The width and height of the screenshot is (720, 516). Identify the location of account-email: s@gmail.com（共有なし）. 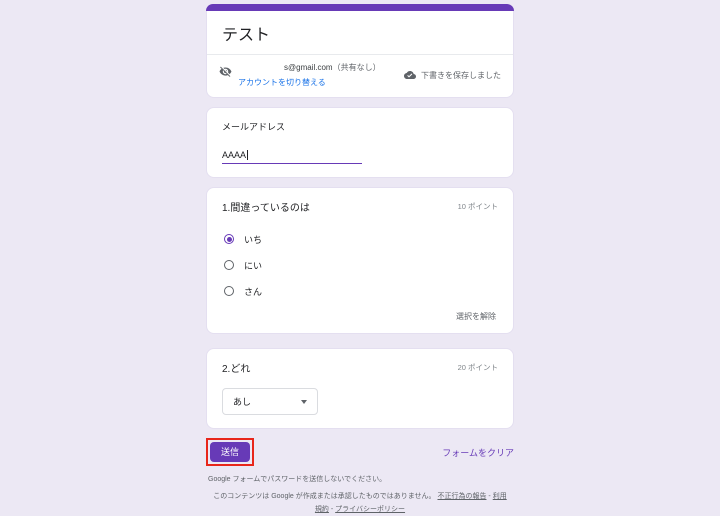
(321, 67).